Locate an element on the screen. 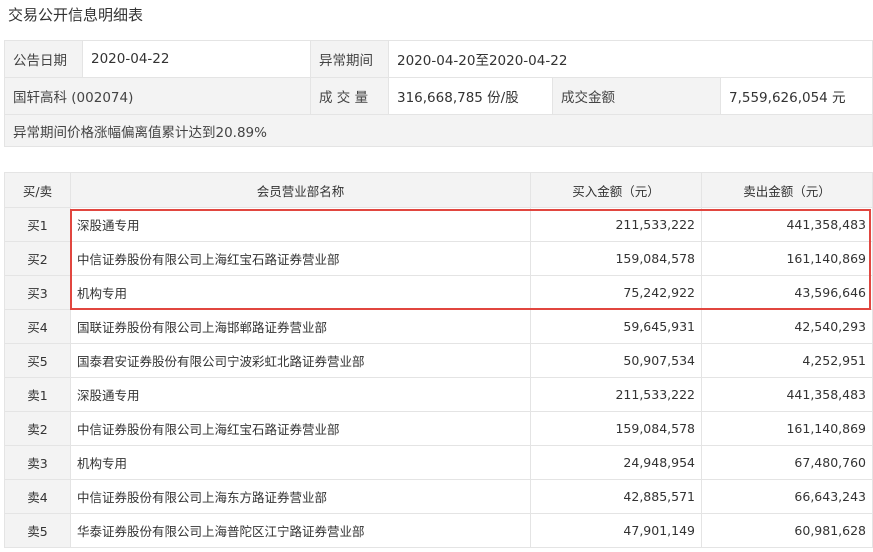 This screenshot has width=873, height=552. row-side: 卖4 is located at coordinates (37, 496).